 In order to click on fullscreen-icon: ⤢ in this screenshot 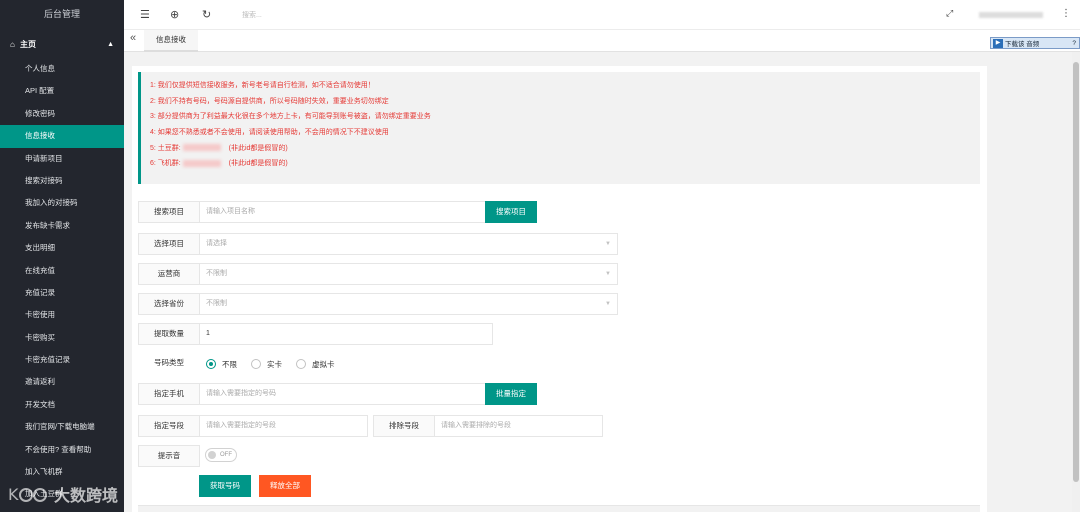, I will do `click(949, 13)`.